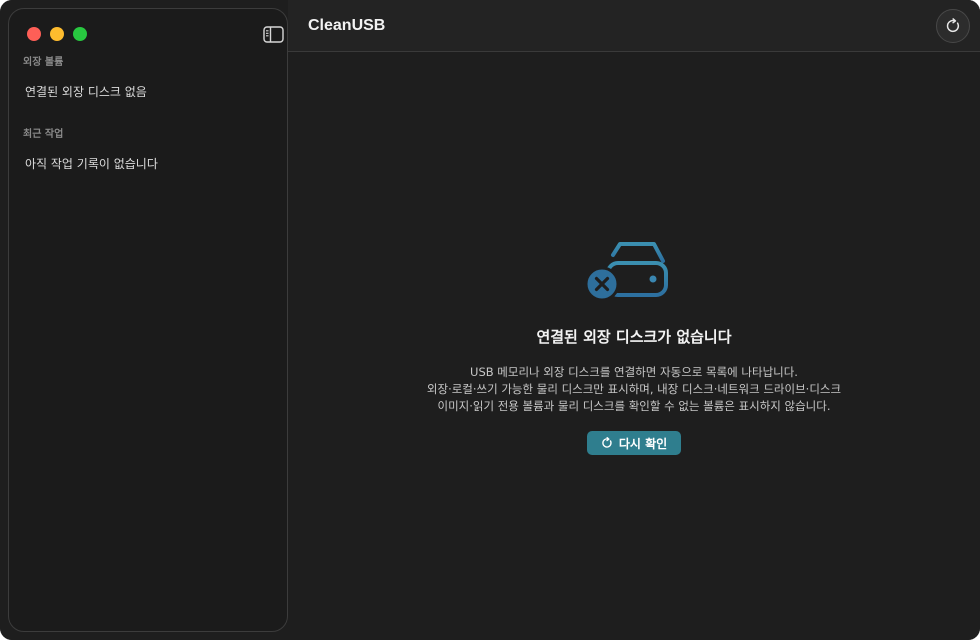 This screenshot has height=640, width=980. Describe the element at coordinates (634, 372) in the screenshot. I see `description-line: USB 메모리나 외장 디스크를 연결하면 자동으로 목록에 나타납니다.` at that location.